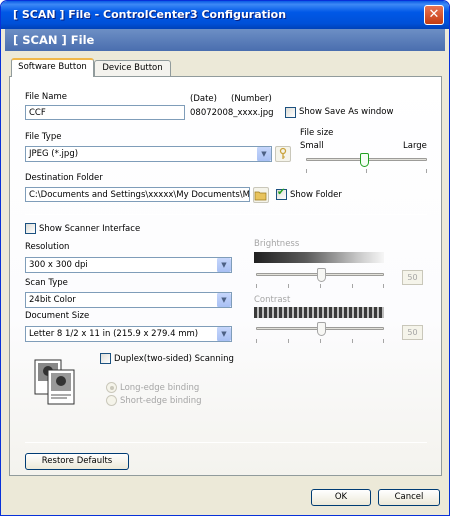 Image resolution: width=450 pixels, height=516 pixels. Describe the element at coordinates (203, 99) in the screenshot. I see `date-label: (Date)` at that location.